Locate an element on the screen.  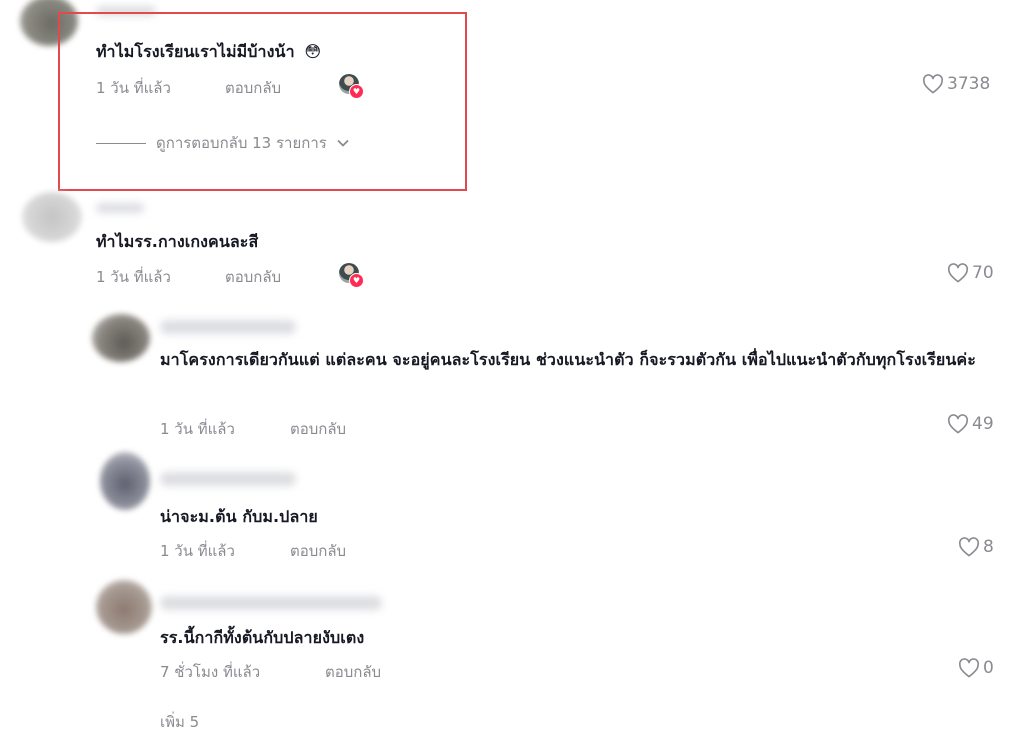
comment-text: รร.นี้กากีทั้งต้นกับปลายงับเตง is located at coordinates (262, 637).